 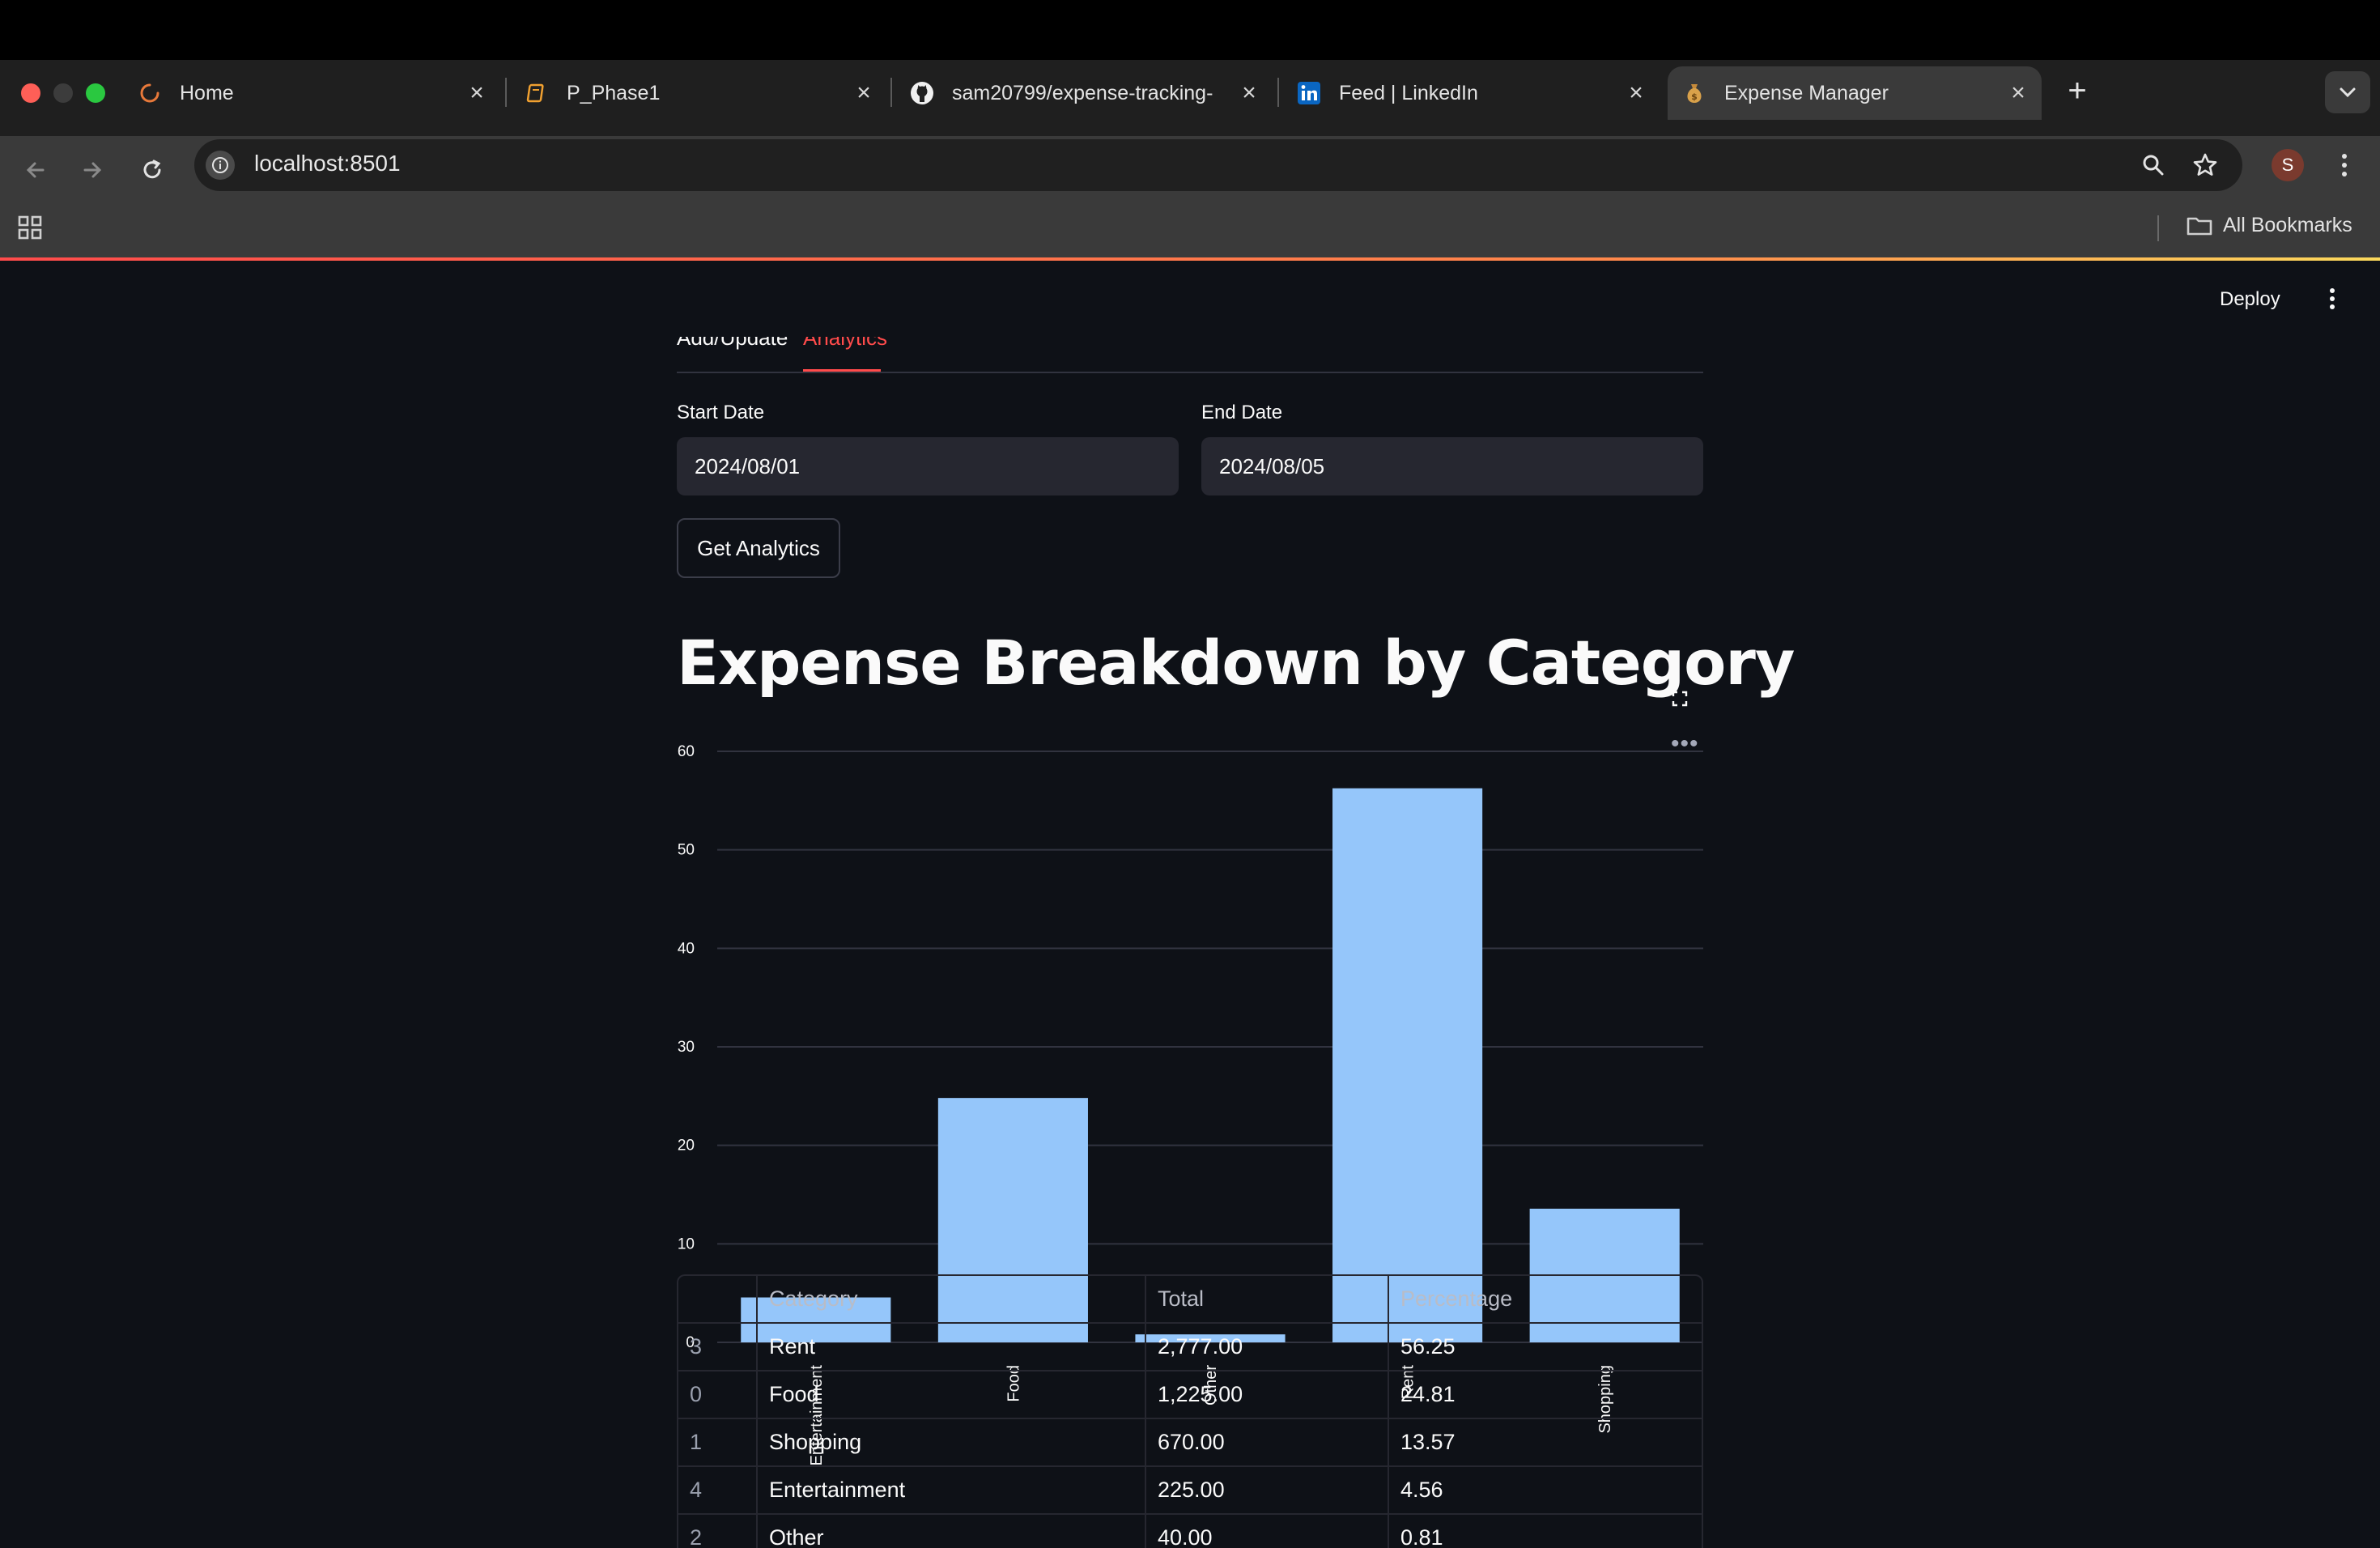 I want to click on y-tick-label: 30, so click(x=687, y=1047).